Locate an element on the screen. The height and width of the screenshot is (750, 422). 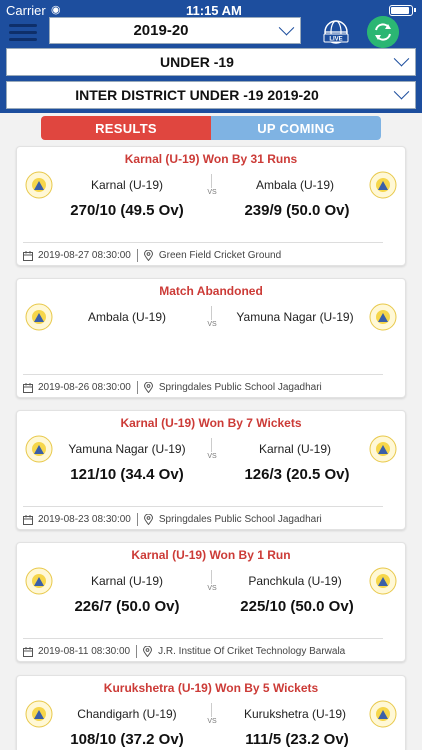
team-1-name: Chandigarh (U-19) is located at coordinates (127, 714).